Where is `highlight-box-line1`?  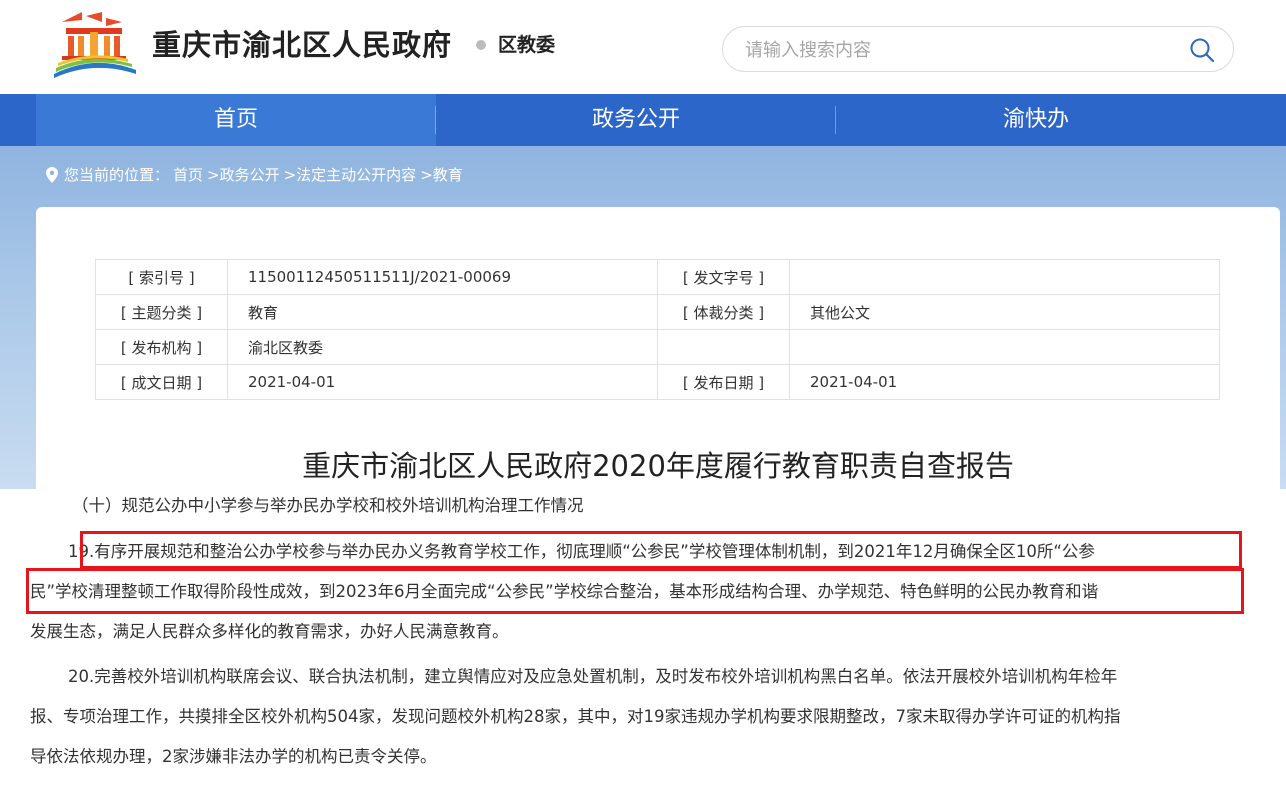 highlight-box-line1 is located at coordinates (661, 550).